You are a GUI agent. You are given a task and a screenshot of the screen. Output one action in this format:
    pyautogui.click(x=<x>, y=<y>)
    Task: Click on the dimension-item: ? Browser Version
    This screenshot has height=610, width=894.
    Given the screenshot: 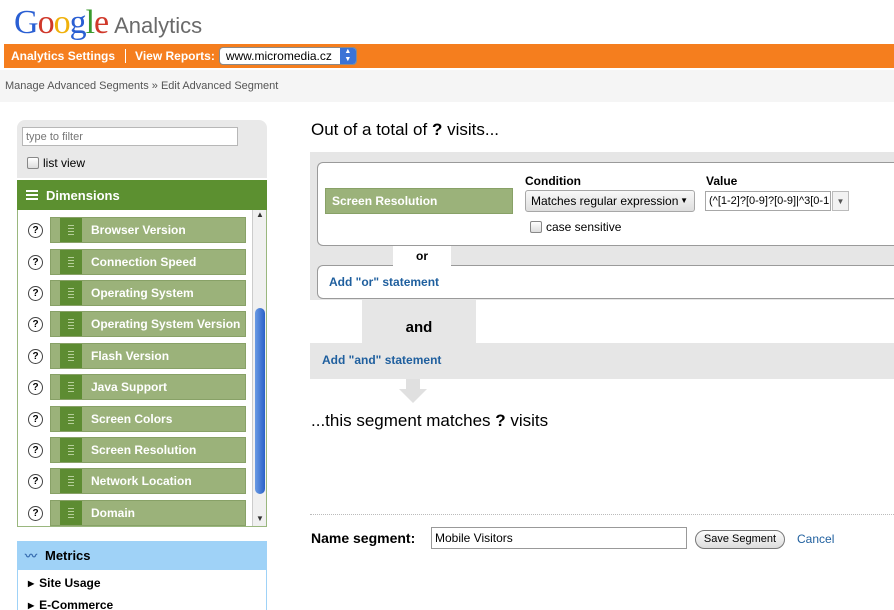 What is the action you would take?
    pyautogui.click(x=137, y=230)
    